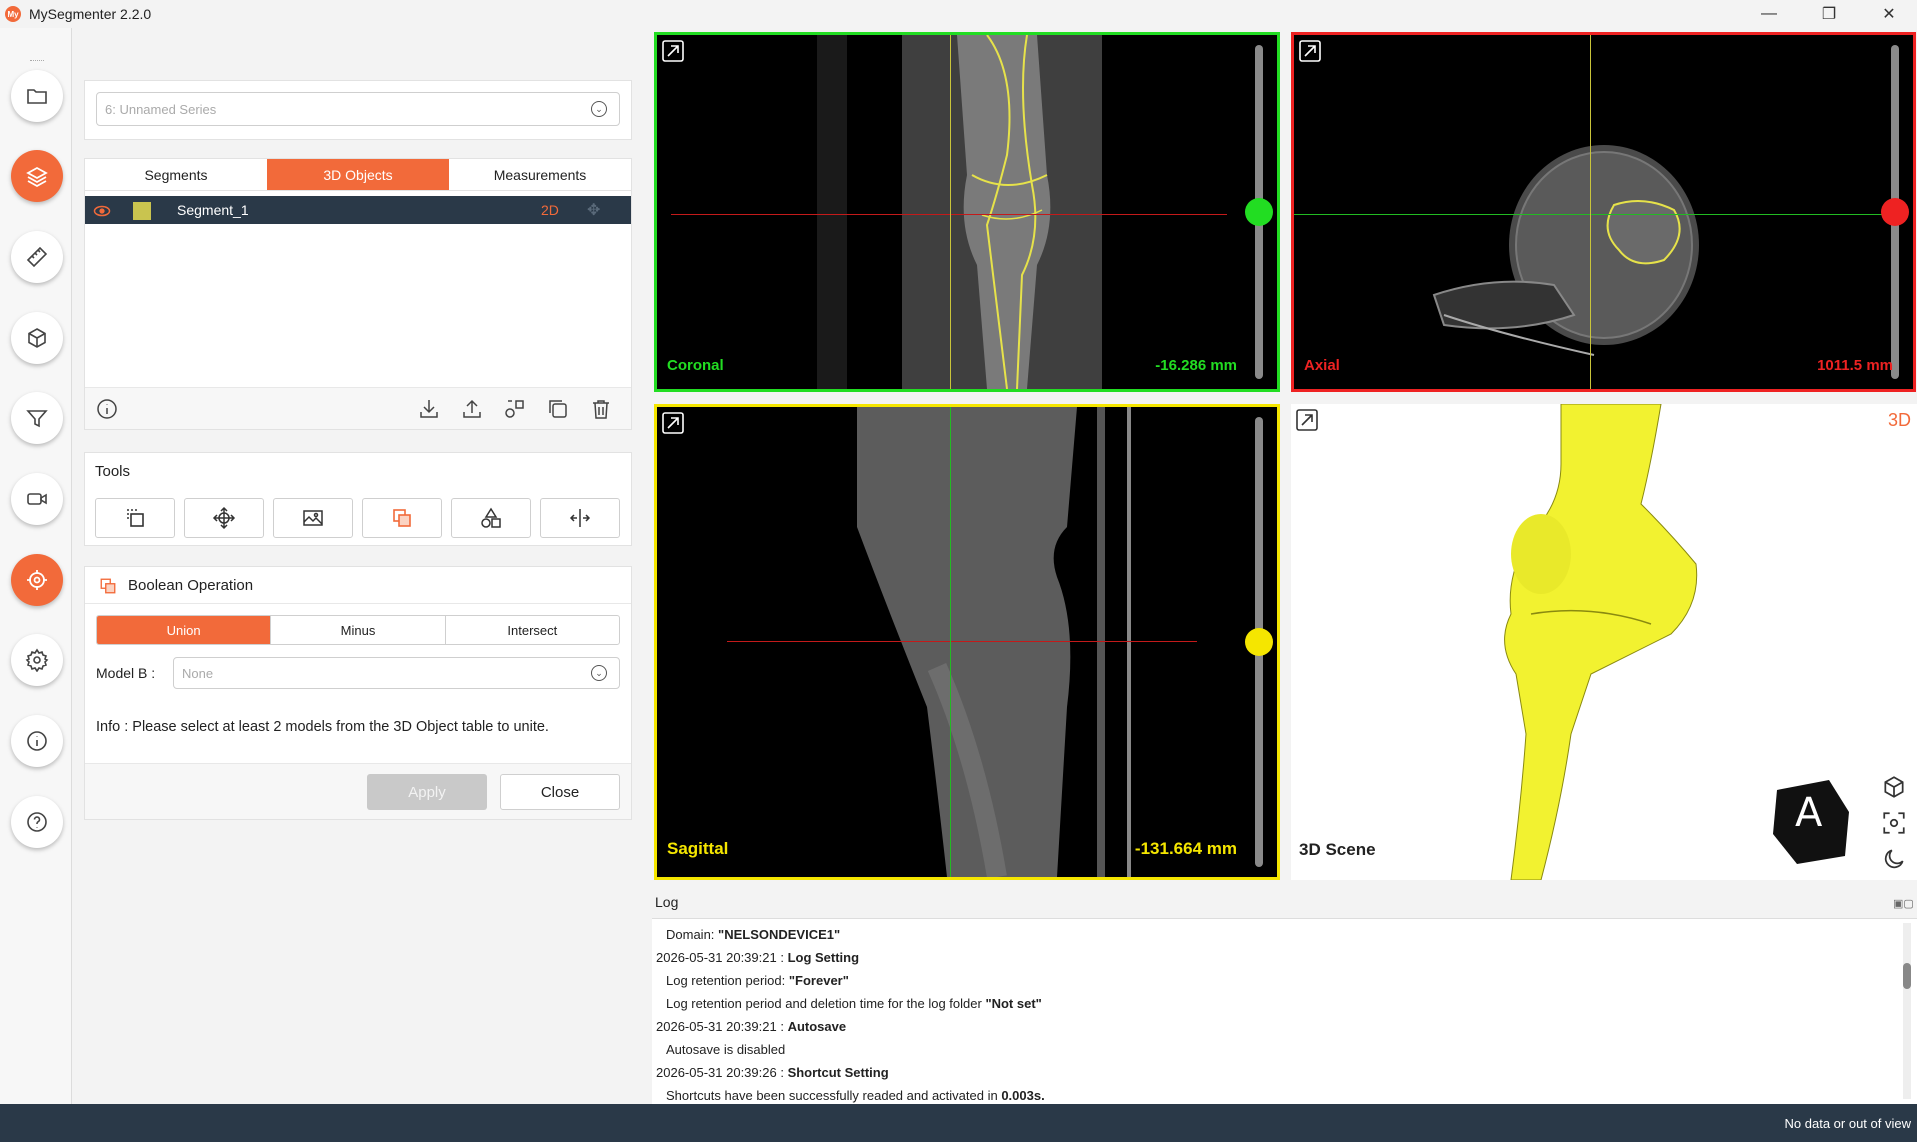  I want to click on primitives-icon, so click(491, 517).